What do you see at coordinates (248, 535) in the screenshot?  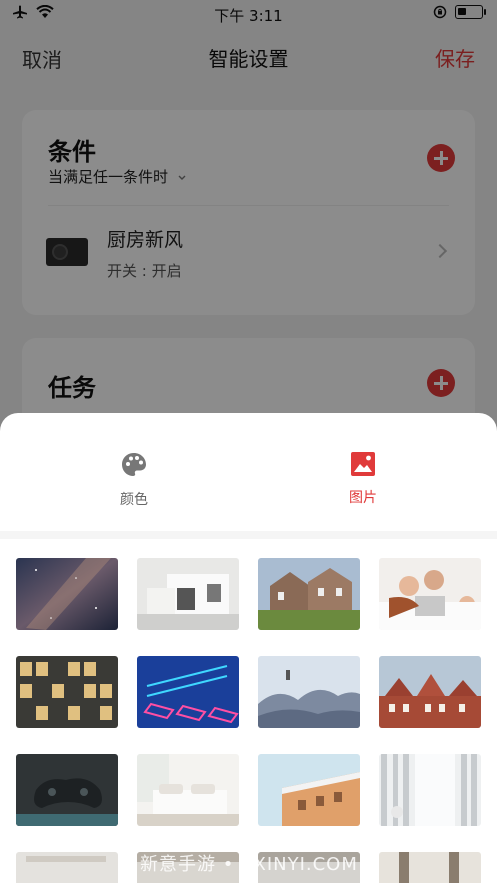 I see `sheet-divider` at bounding box center [248, 535].